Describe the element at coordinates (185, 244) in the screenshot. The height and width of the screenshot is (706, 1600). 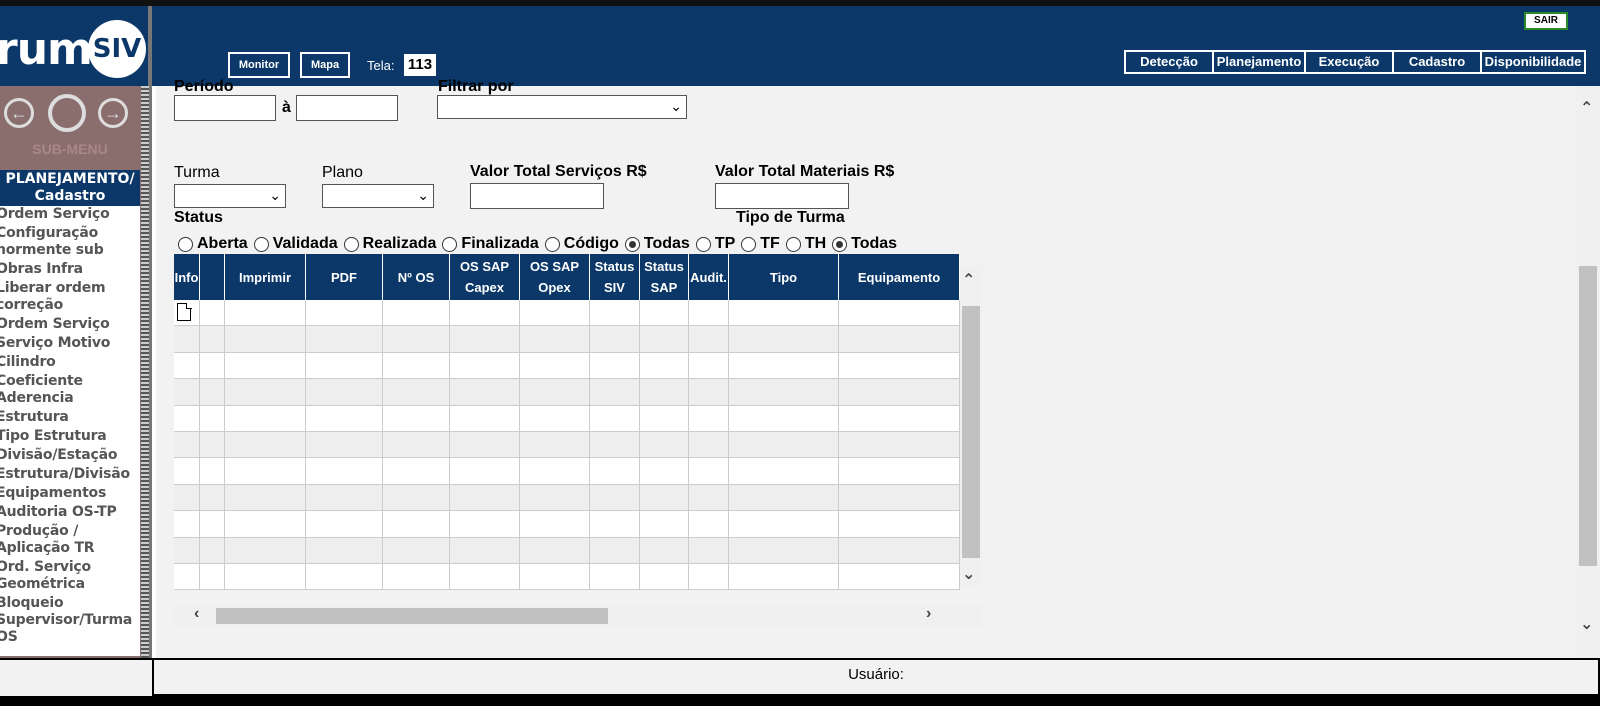
I see `radio-aberta` at that location.